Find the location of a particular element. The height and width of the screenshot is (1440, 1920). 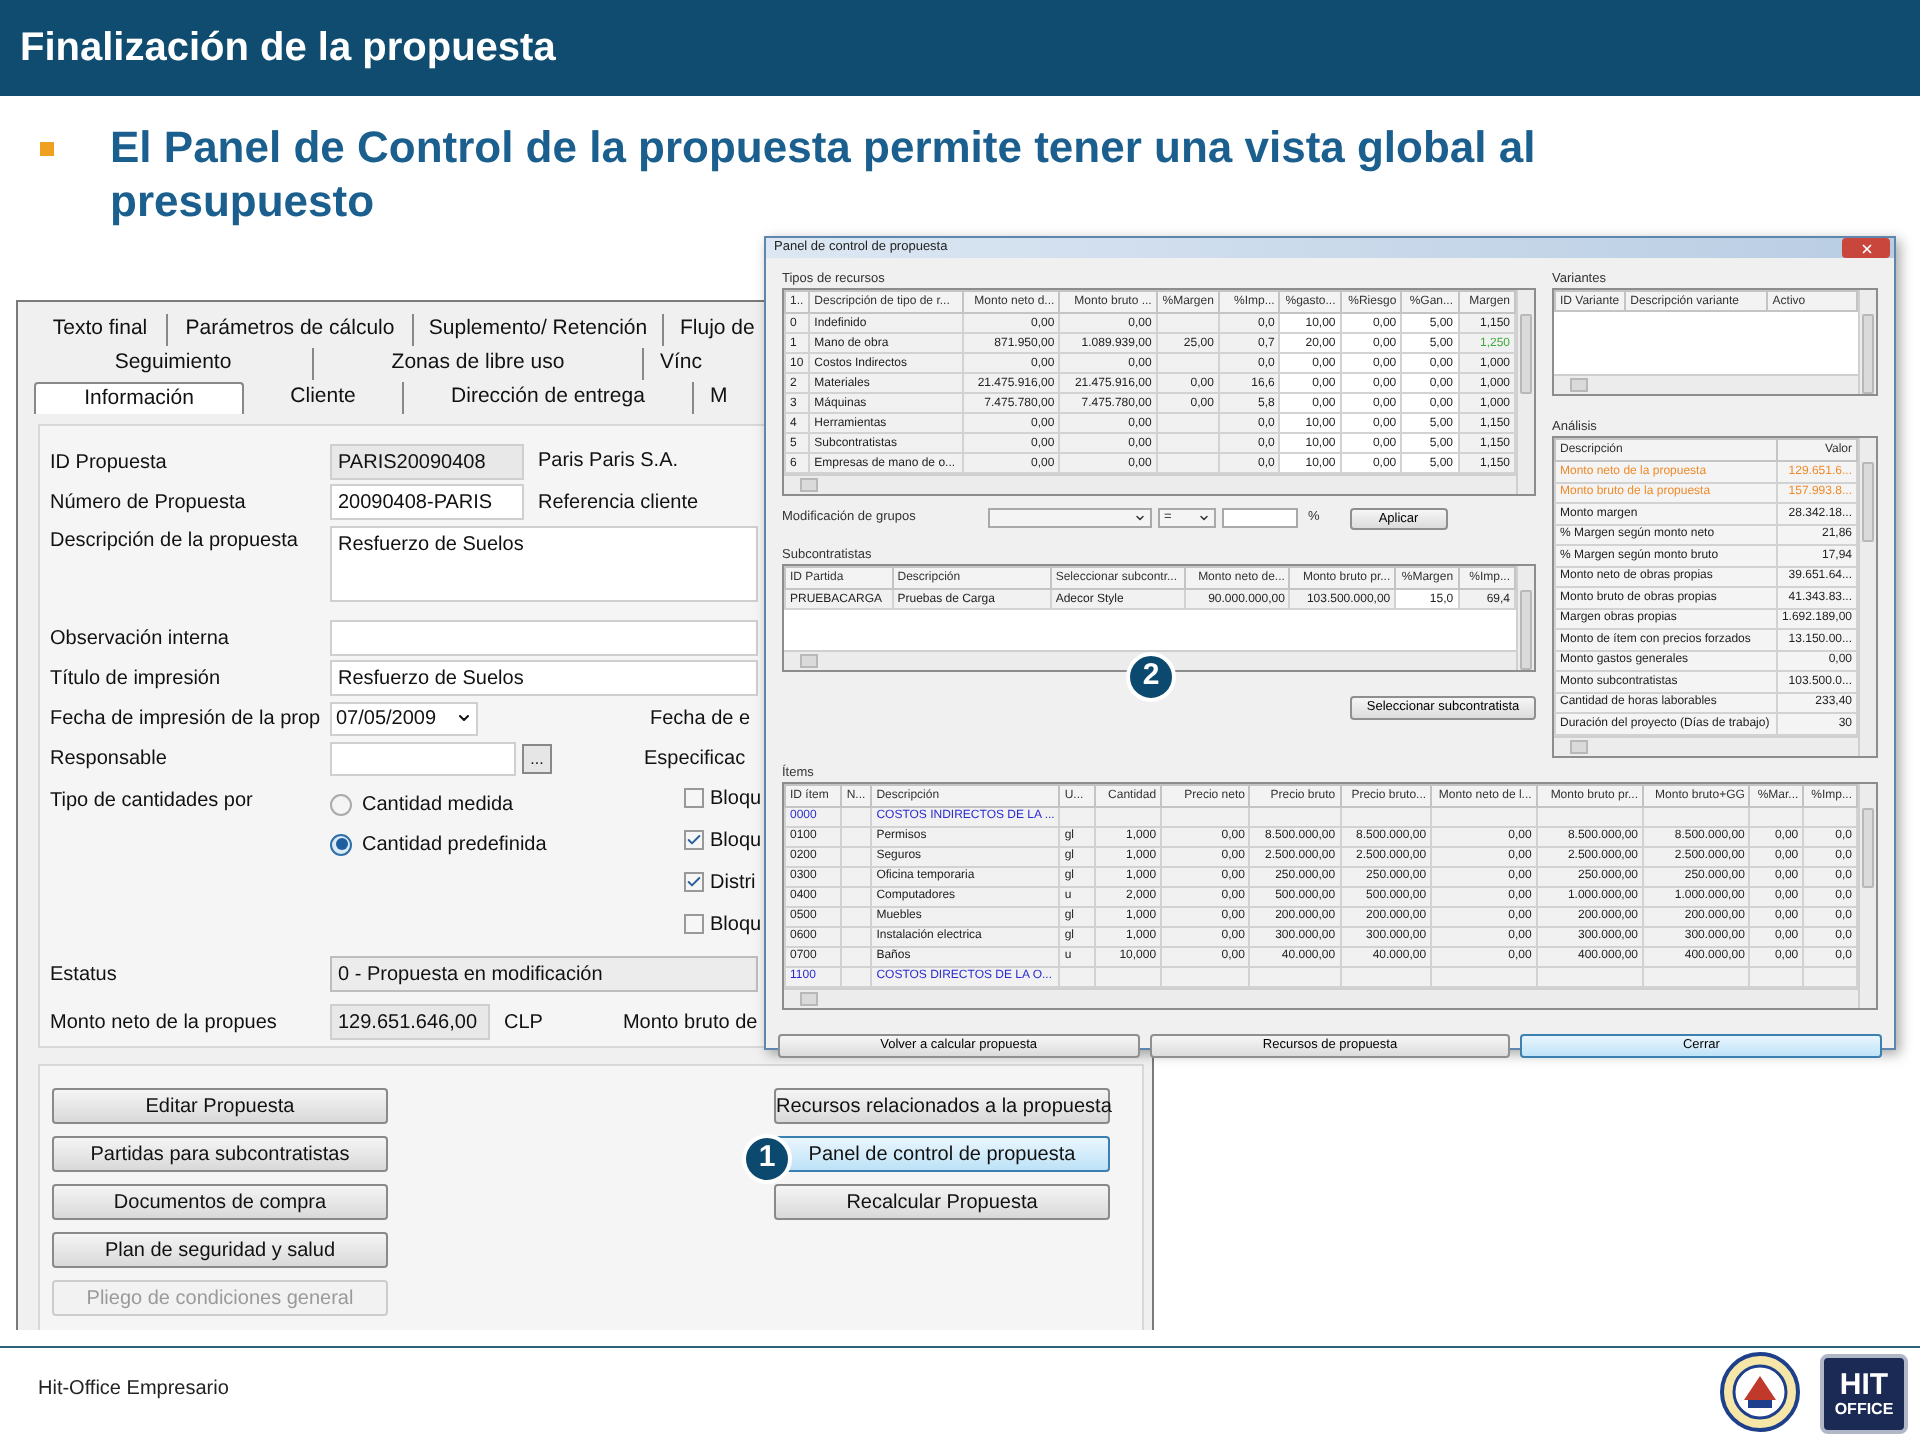

action-button: Panel de control de propuesta is located at coordinates (942, 1154).